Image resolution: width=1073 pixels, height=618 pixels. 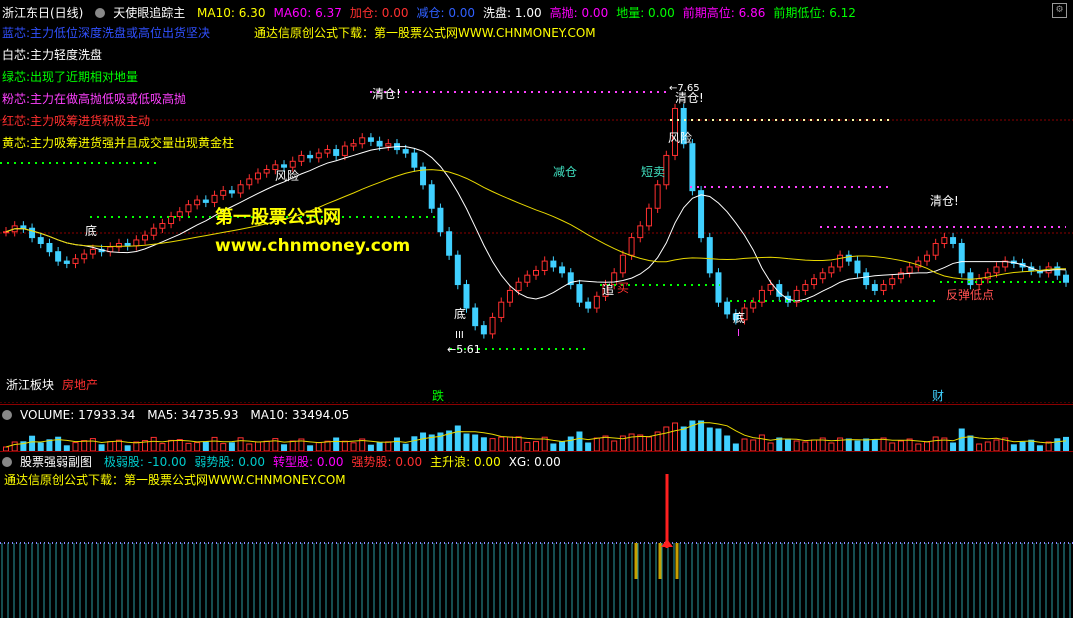 I want to click on strength-toggle-icon, so click(x=7, y=462).